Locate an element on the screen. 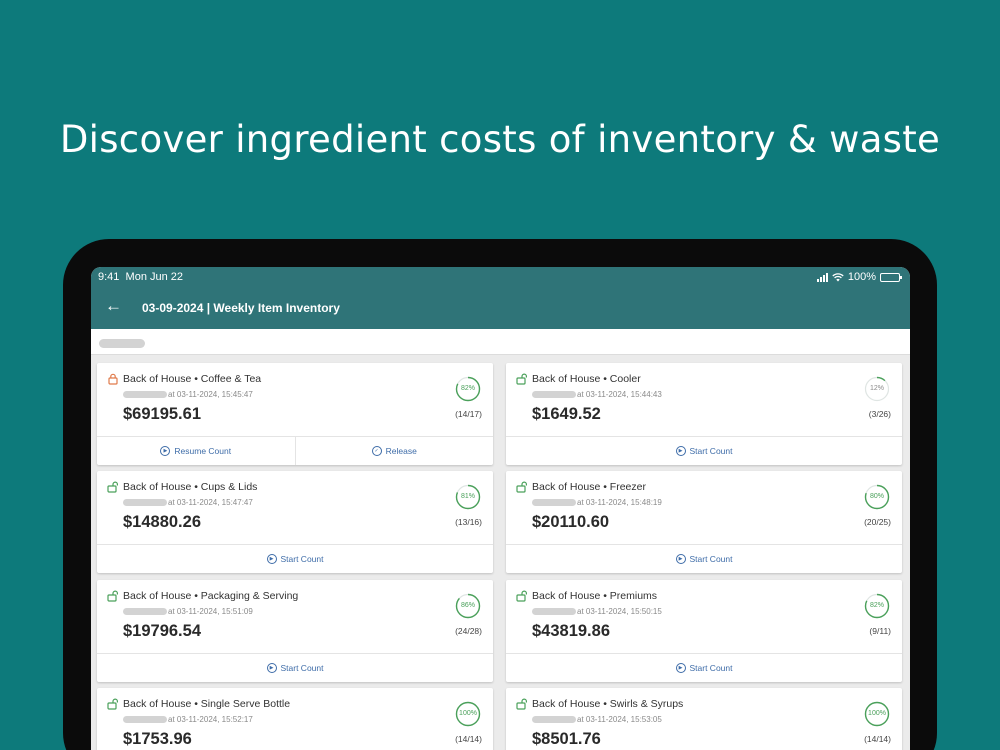  progress-ring: 80% is located at coordinates (877, 497).